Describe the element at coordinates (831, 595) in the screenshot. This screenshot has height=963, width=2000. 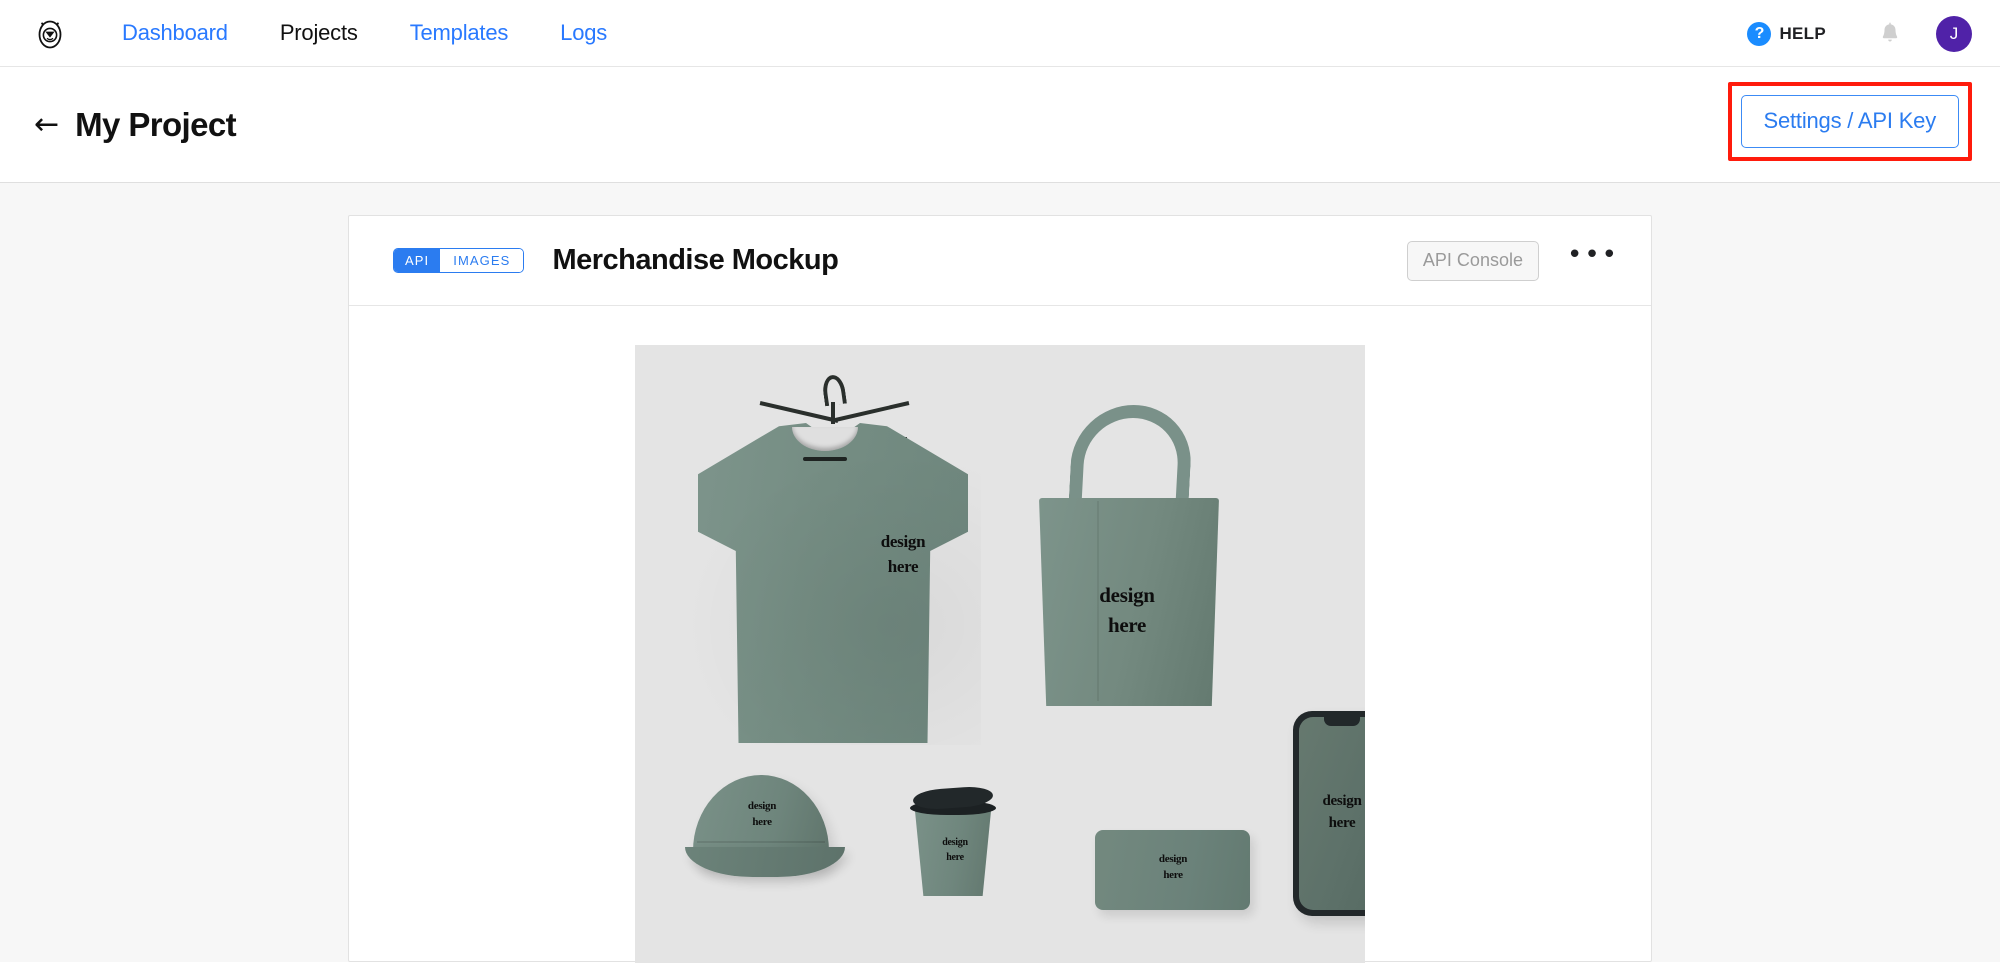
I see `tshirt-shadow-shape` at that location.